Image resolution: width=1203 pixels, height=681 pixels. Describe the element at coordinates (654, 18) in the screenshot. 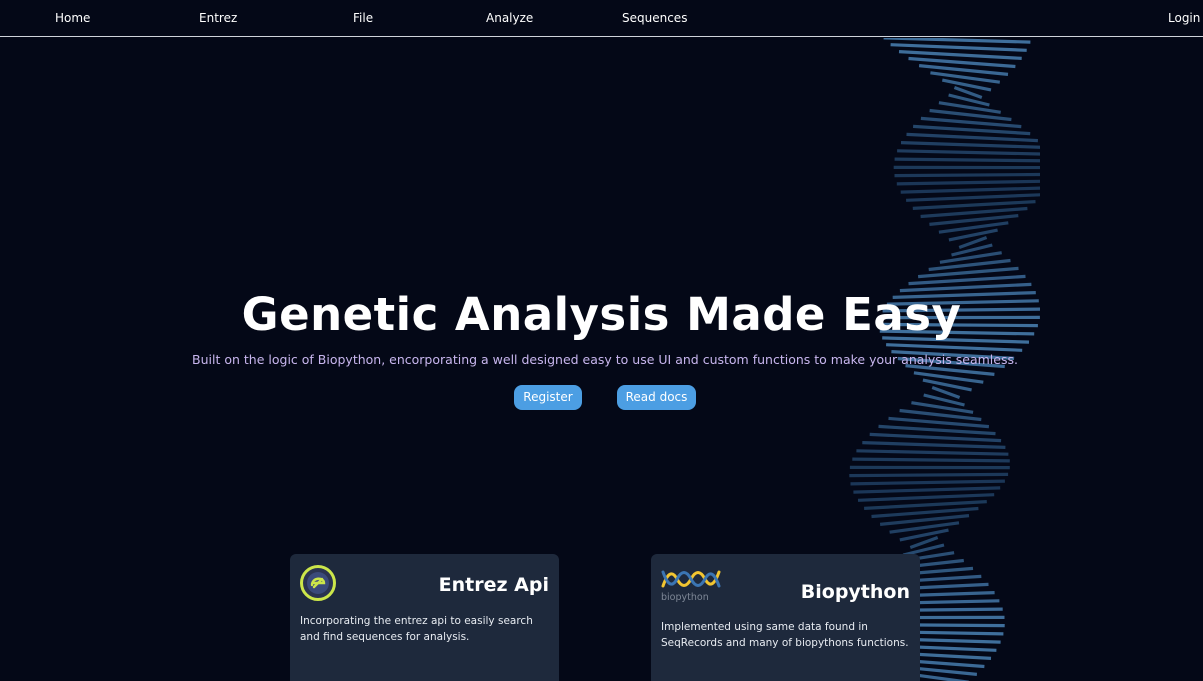

I see `nav-sequences: Sequences` at that location.